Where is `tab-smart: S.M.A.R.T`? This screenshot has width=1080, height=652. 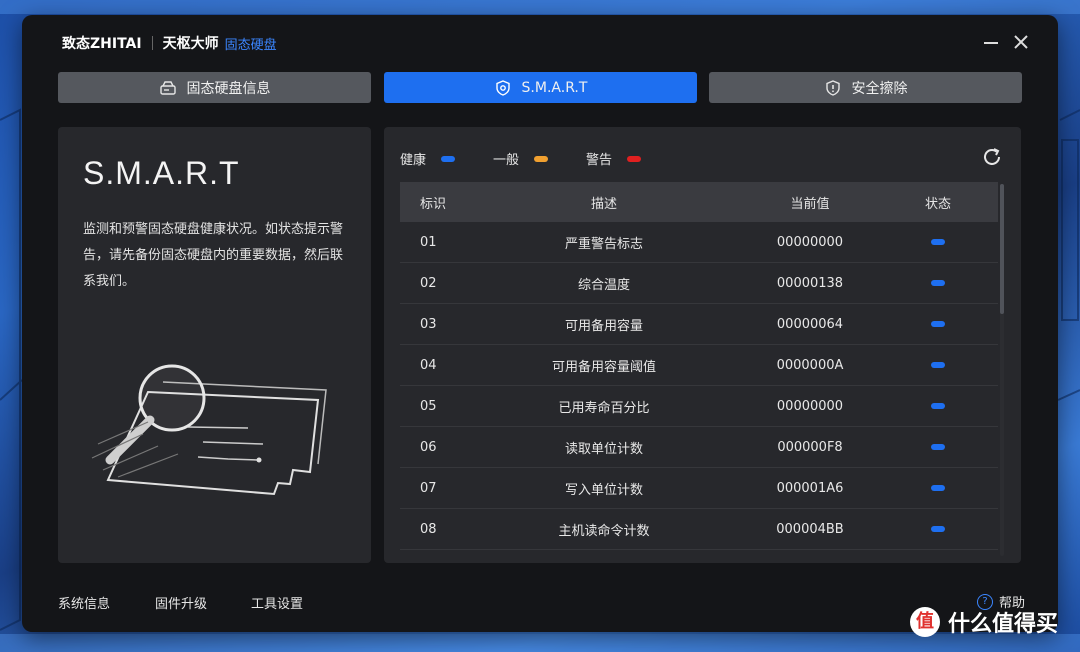 tab-smart: S.M.A.R.T is located at coordinates (540, 87).